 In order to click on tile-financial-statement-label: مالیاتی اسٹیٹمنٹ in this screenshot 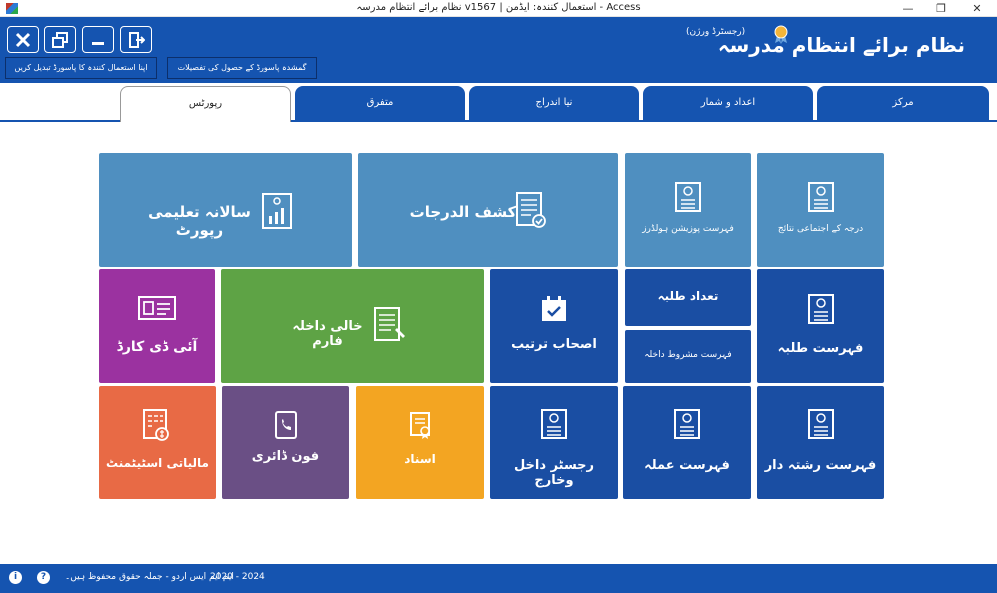, I will do `click(157, 463)`.